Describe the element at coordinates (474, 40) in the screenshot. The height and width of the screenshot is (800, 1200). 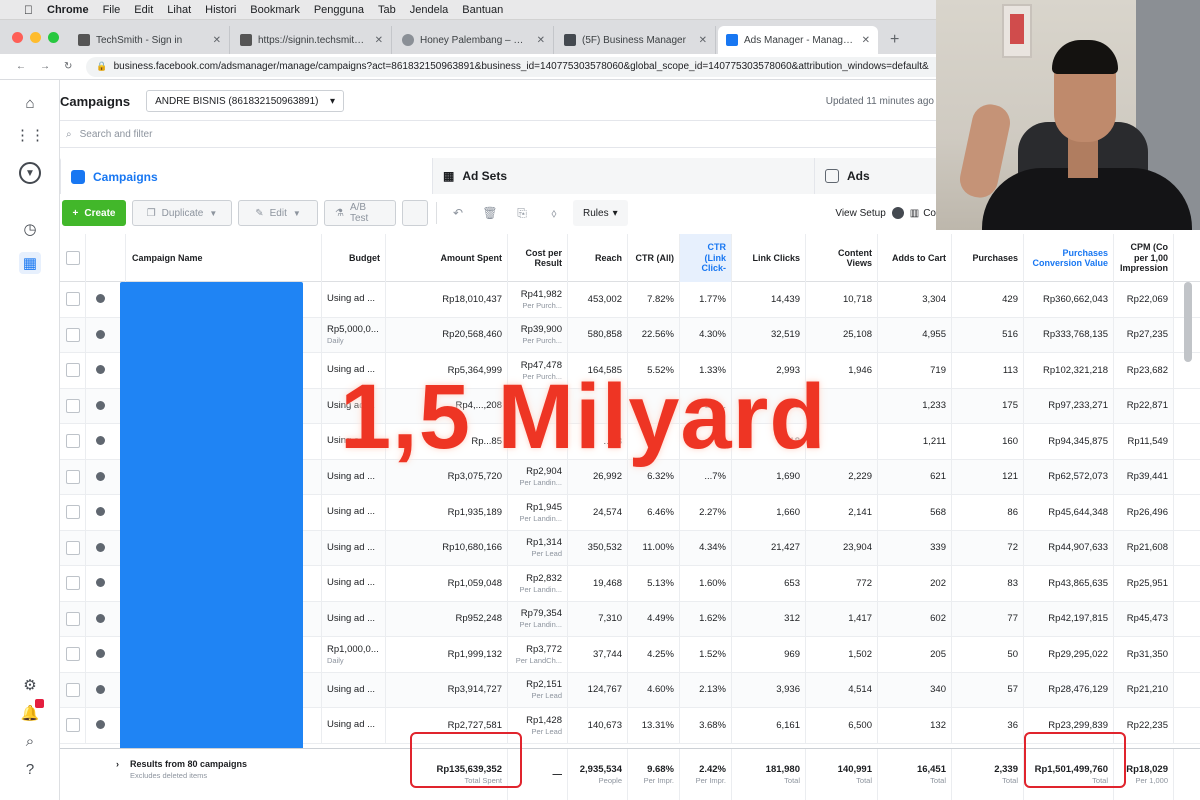
I see `browser-tab: Honey Palembang – Honey Pr...✕` at that location.